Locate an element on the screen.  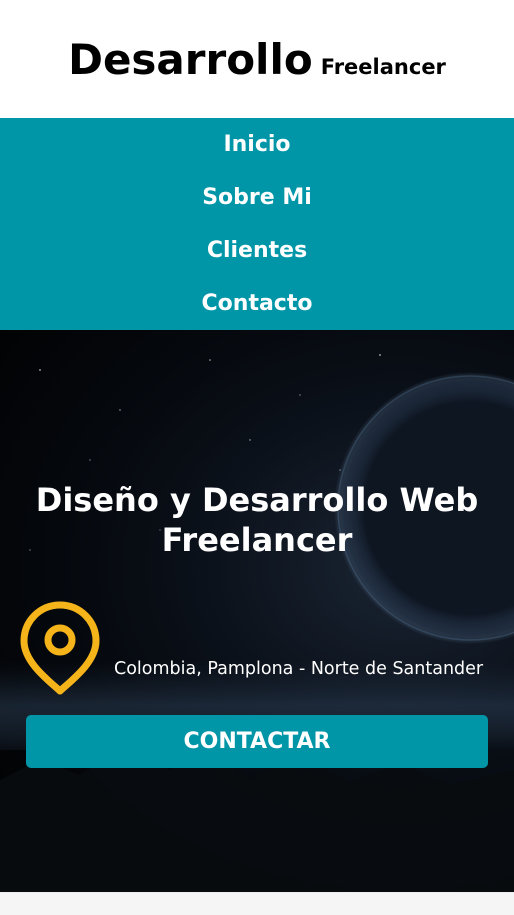
nav-item-clientes: Clientes is located at coordinates (257, 250).